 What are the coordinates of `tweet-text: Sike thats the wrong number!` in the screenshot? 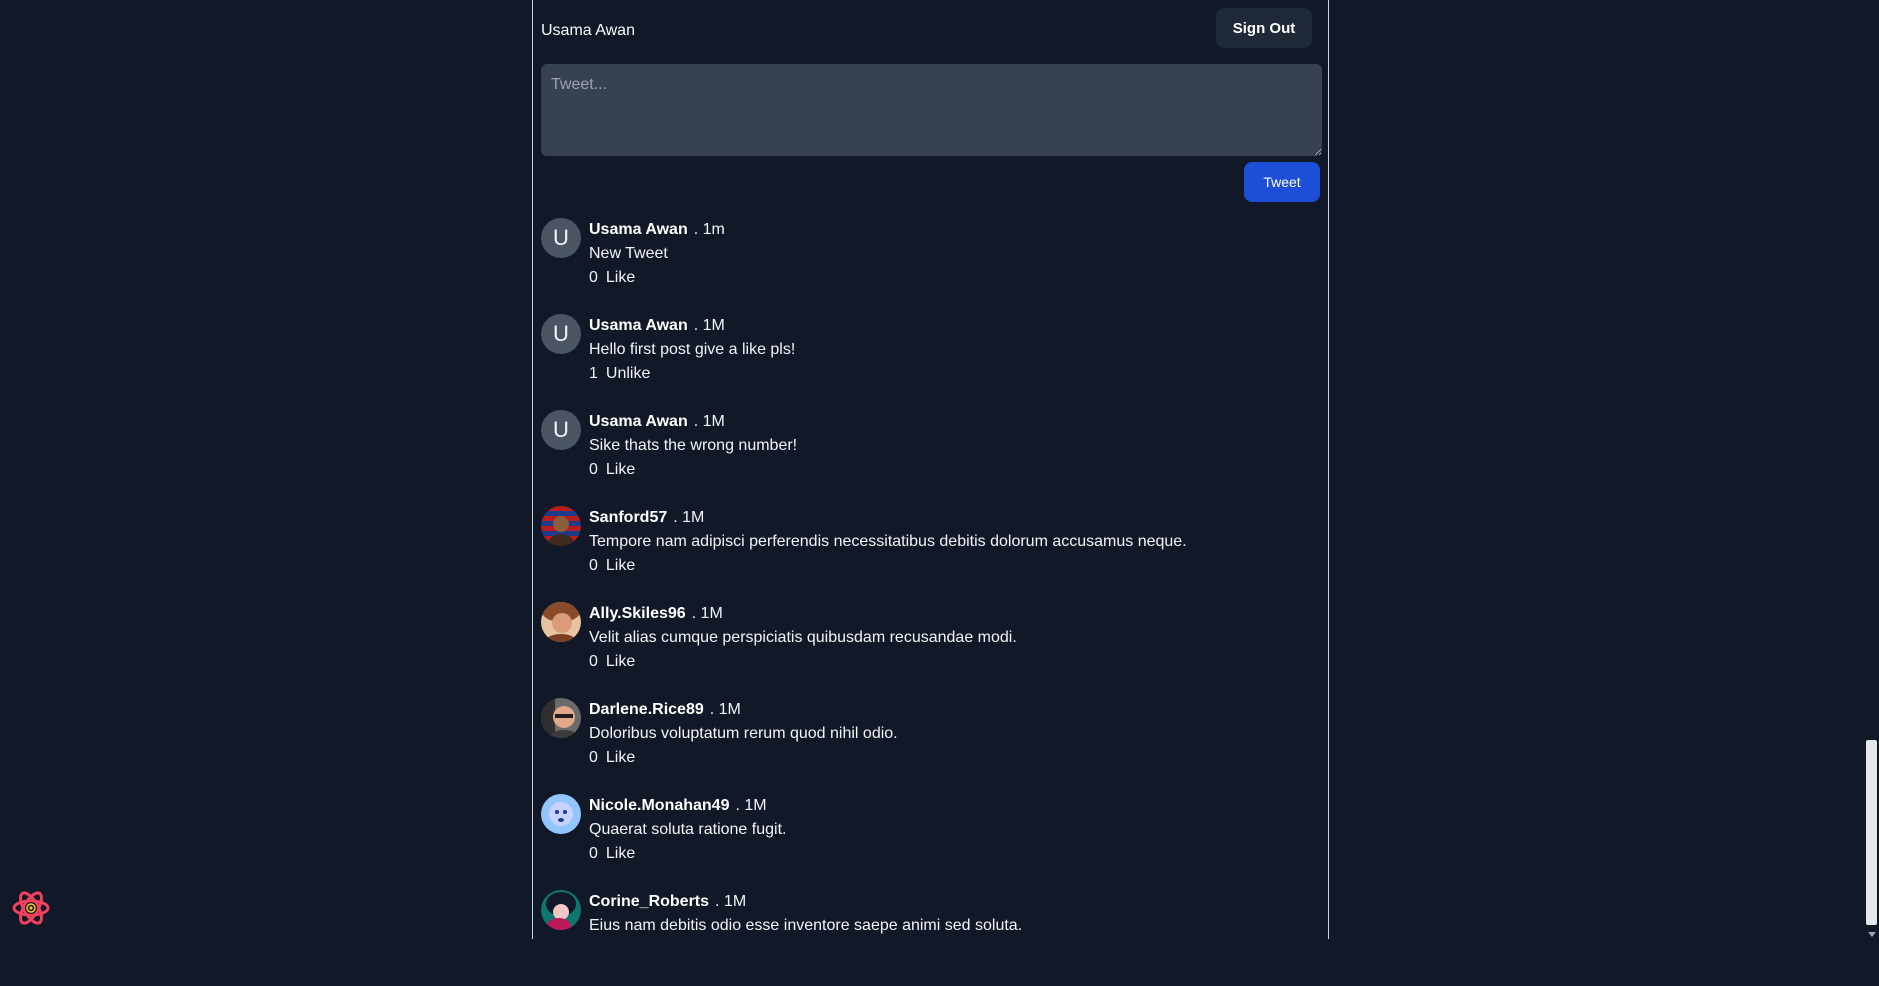 It's located at (693, 445).